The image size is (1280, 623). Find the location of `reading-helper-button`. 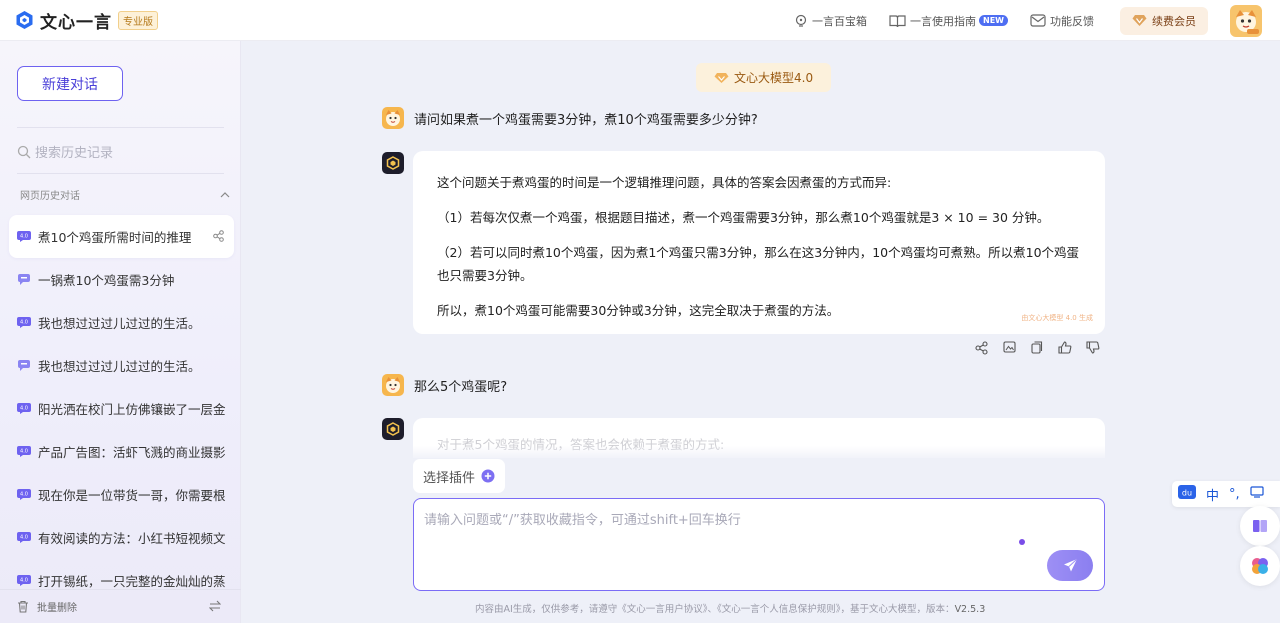

reading-helper-button is located at coordinates (1260, 526).